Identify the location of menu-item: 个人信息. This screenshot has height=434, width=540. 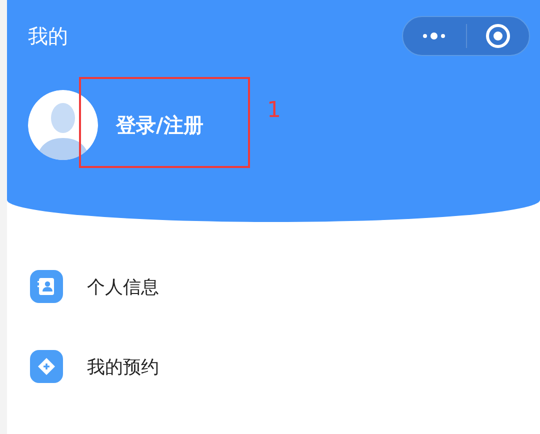
(285, 286).